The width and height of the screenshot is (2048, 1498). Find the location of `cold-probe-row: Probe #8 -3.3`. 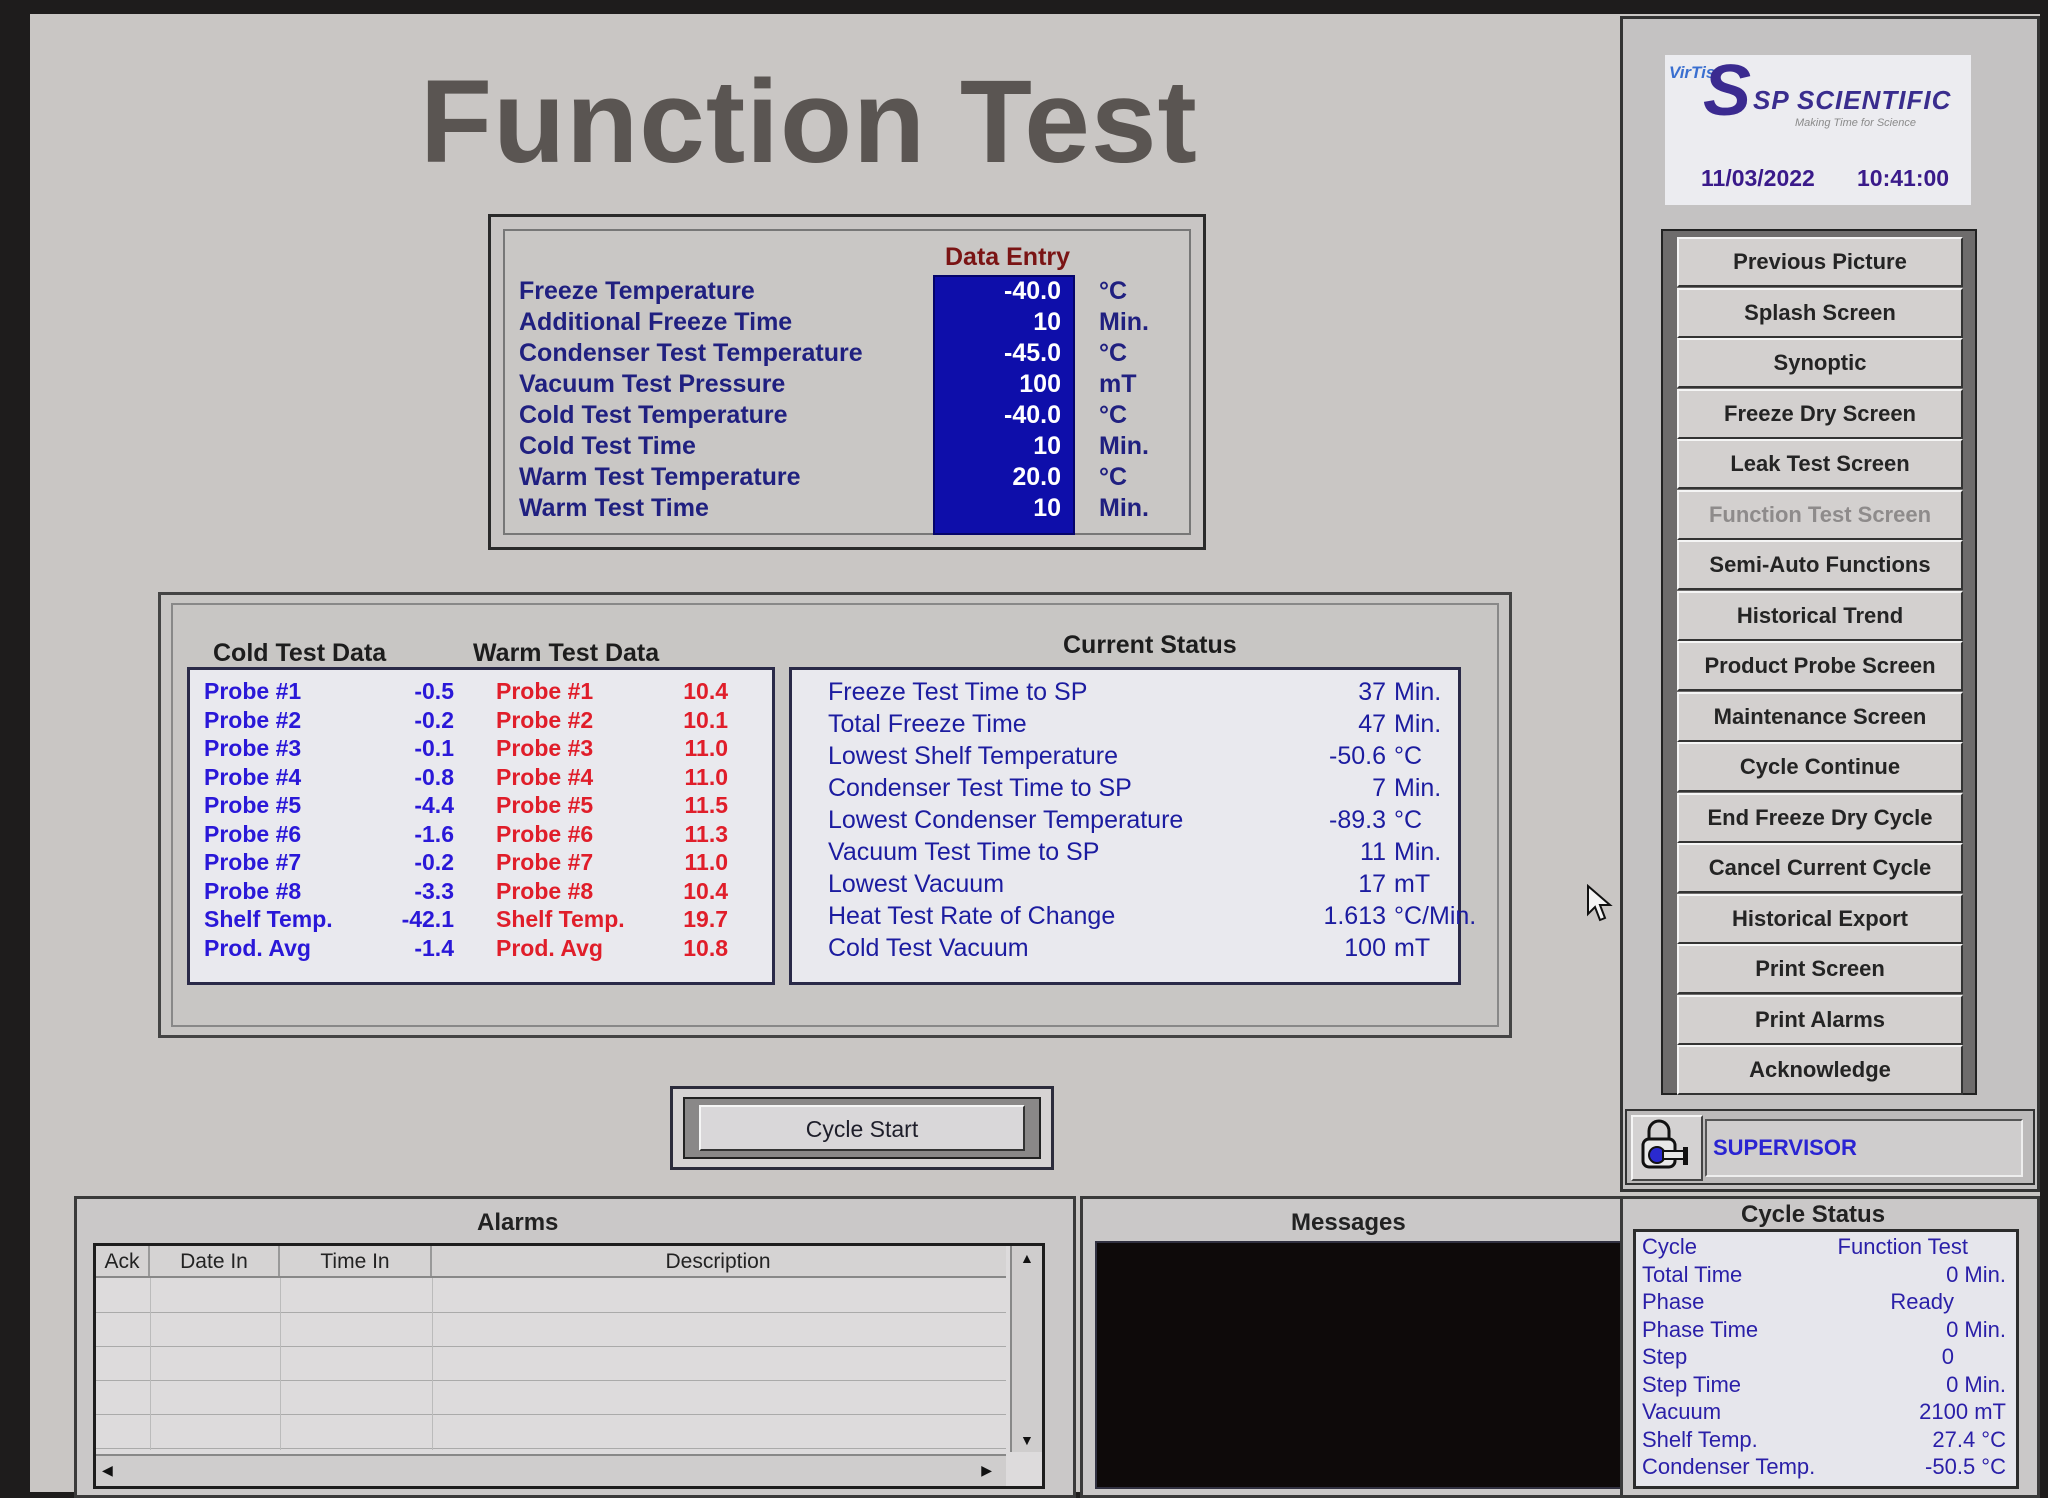

cold-probe-row: Probe #8 -3.3 is located at coordinates (329, 892).